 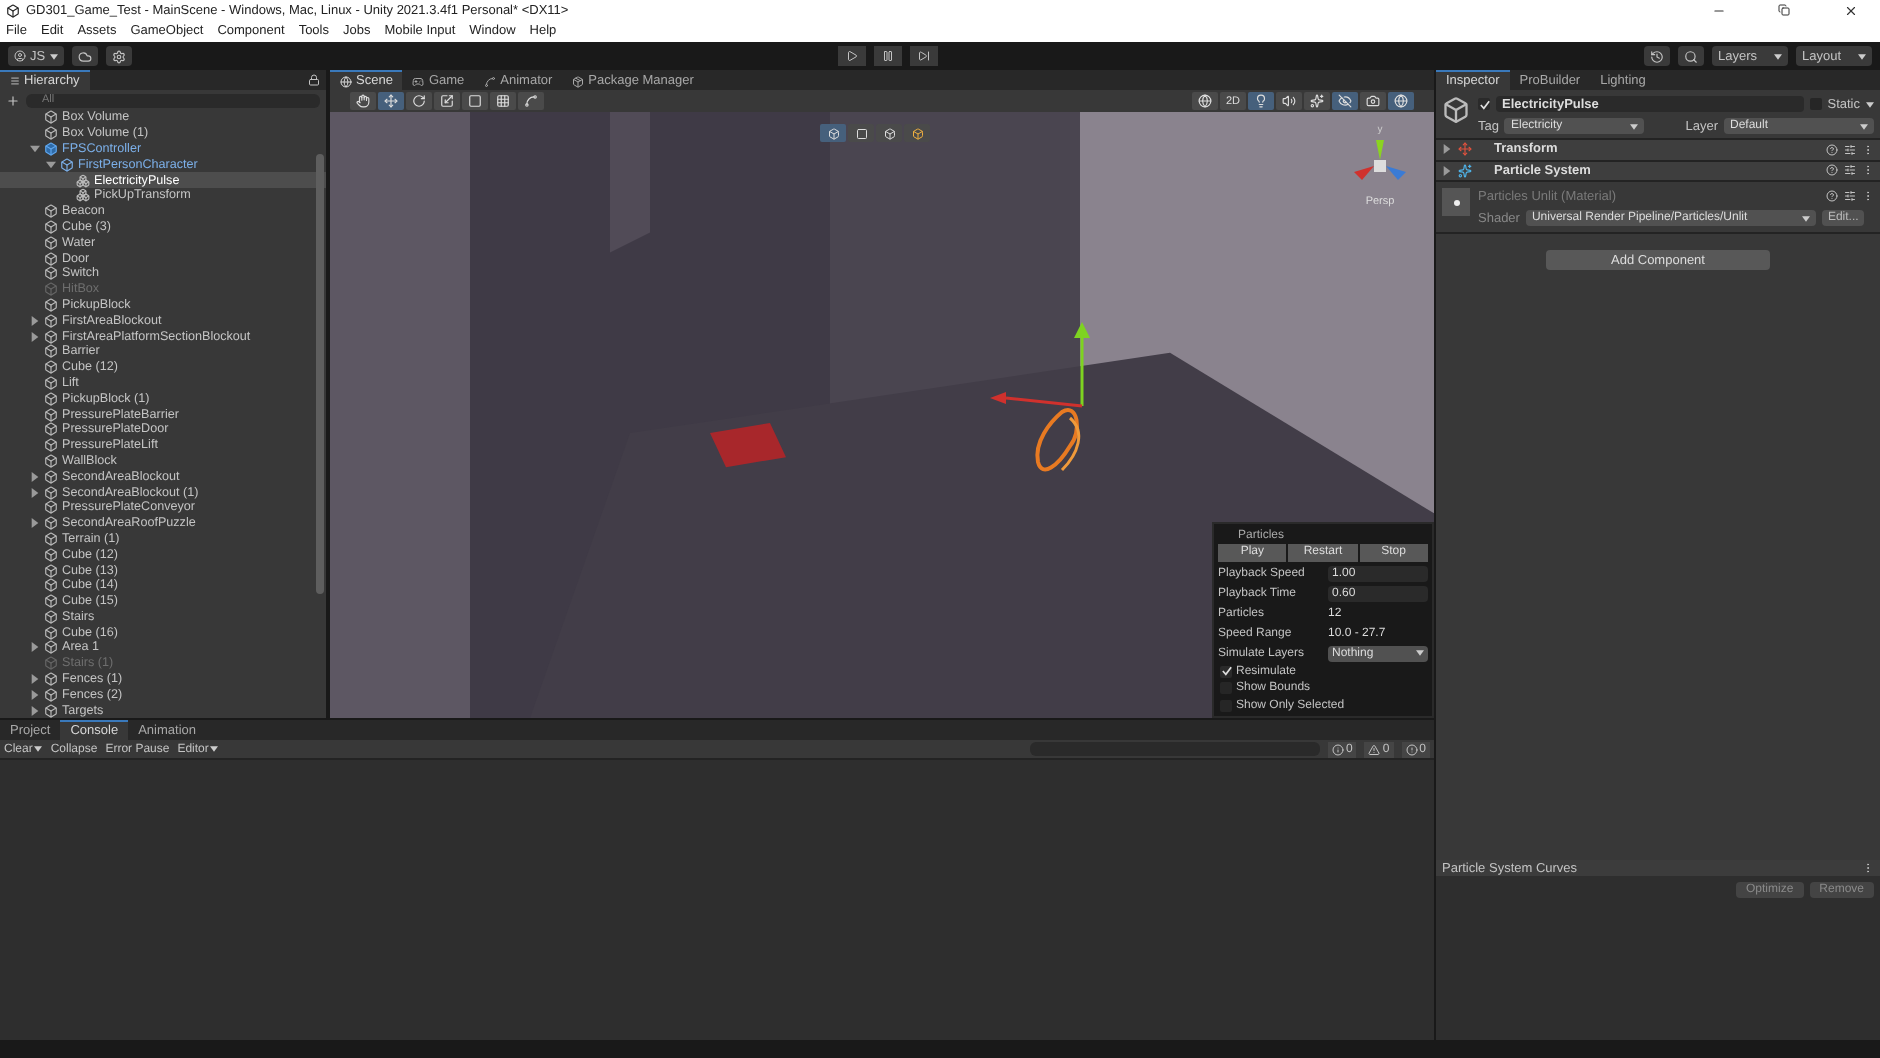 I want to click on audio-toggle, so click(x=1289, y=101).